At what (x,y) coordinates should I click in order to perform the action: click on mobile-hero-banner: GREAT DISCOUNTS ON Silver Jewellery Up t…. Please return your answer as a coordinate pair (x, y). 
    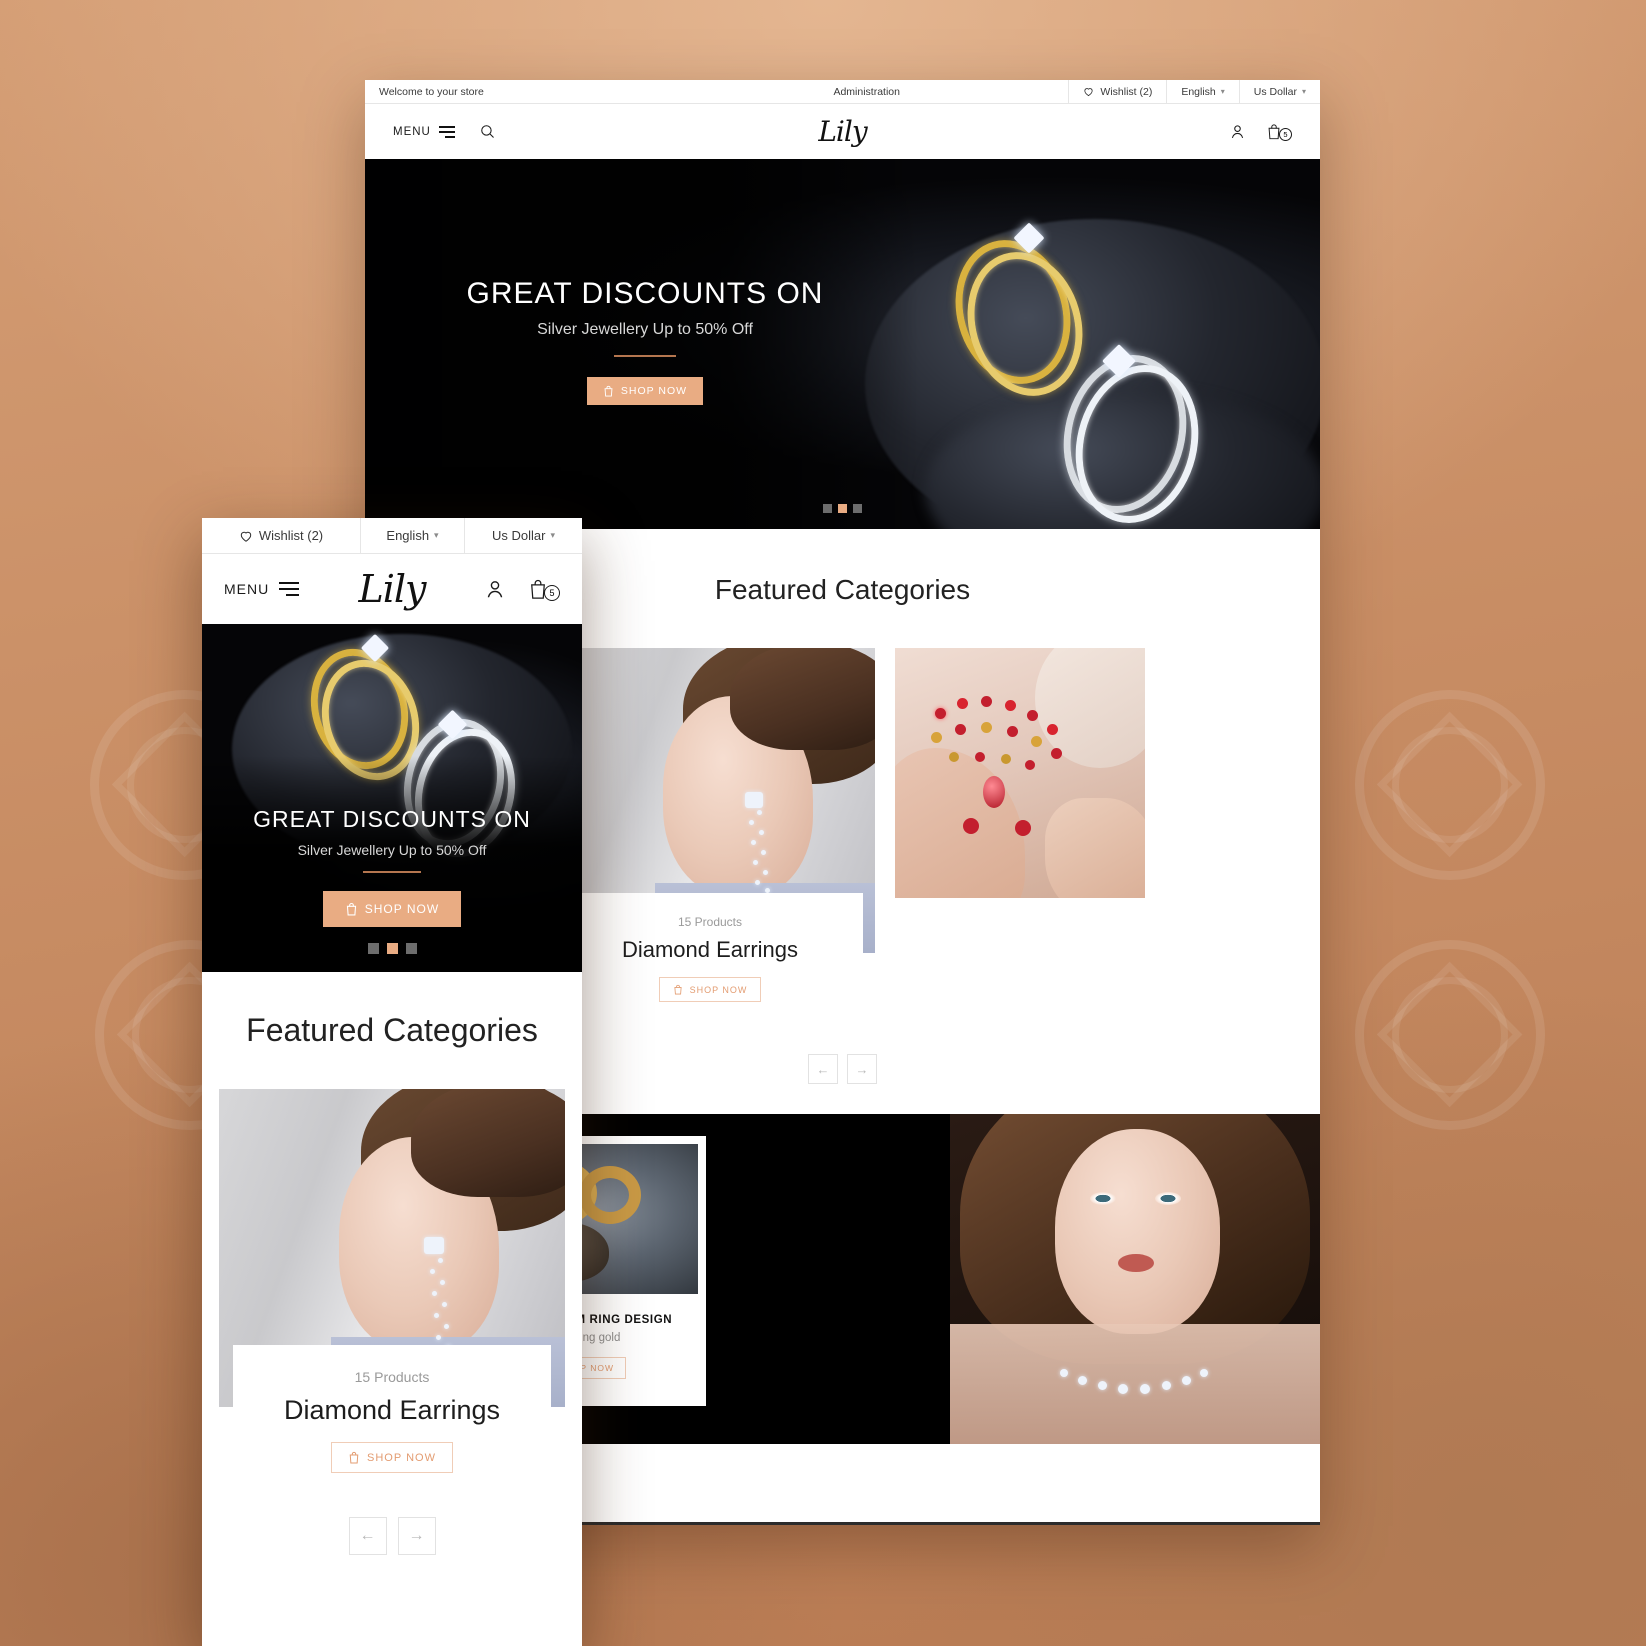
    Looking at the image, I should click on (392, 798).